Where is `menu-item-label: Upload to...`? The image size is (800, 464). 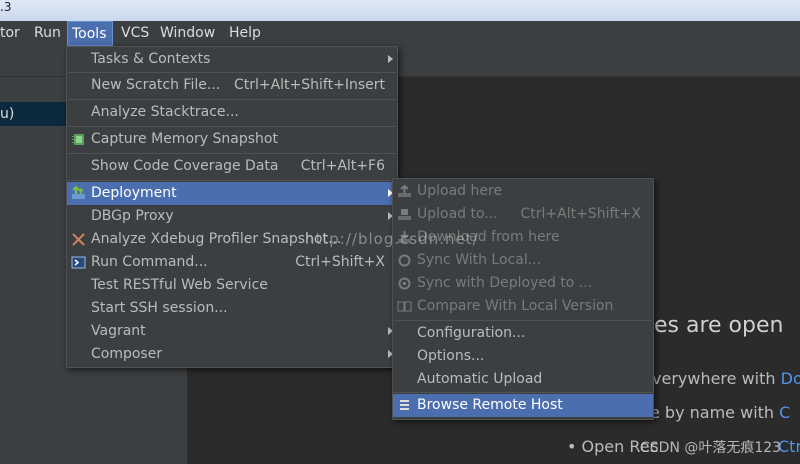
menu-item-label: Upload to... is located at coordinates (457, 214).